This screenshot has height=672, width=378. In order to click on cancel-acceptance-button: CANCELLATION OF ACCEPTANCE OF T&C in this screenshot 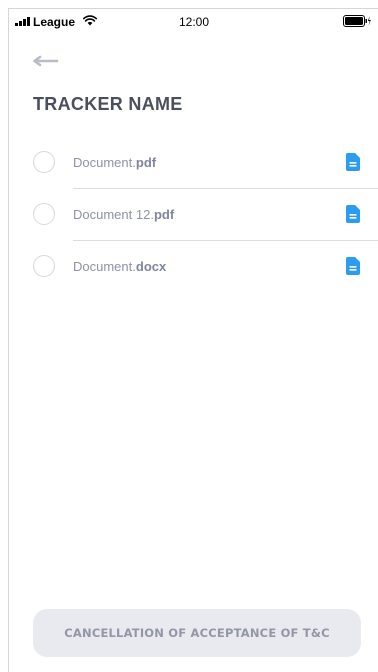, I will do `click(197, 633)`.